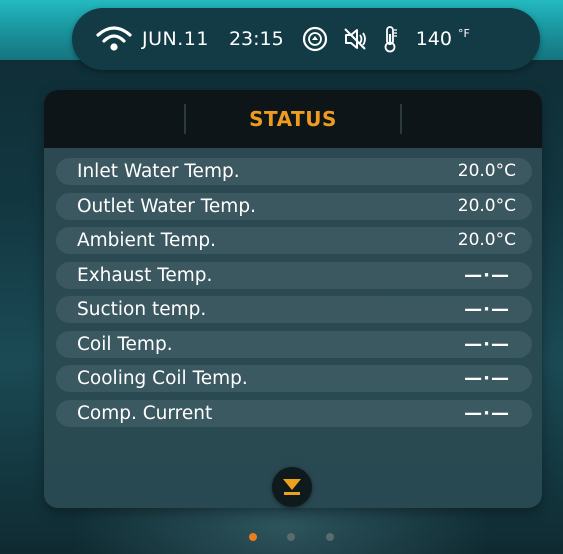 The height and width of the screenshot is (554, 563). I want to click on status-items: JUN.11 23:15 140 °F, so click(283, 39).